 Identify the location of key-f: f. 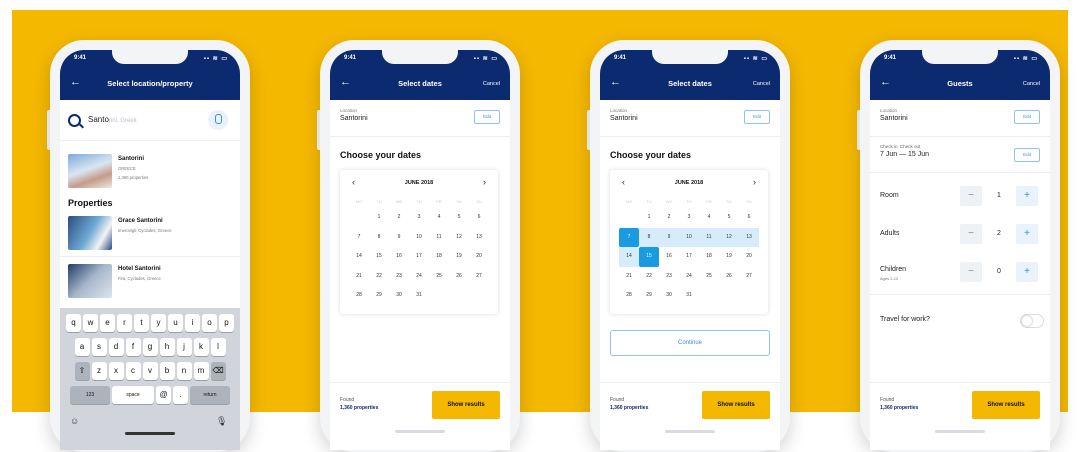
(133, 347).